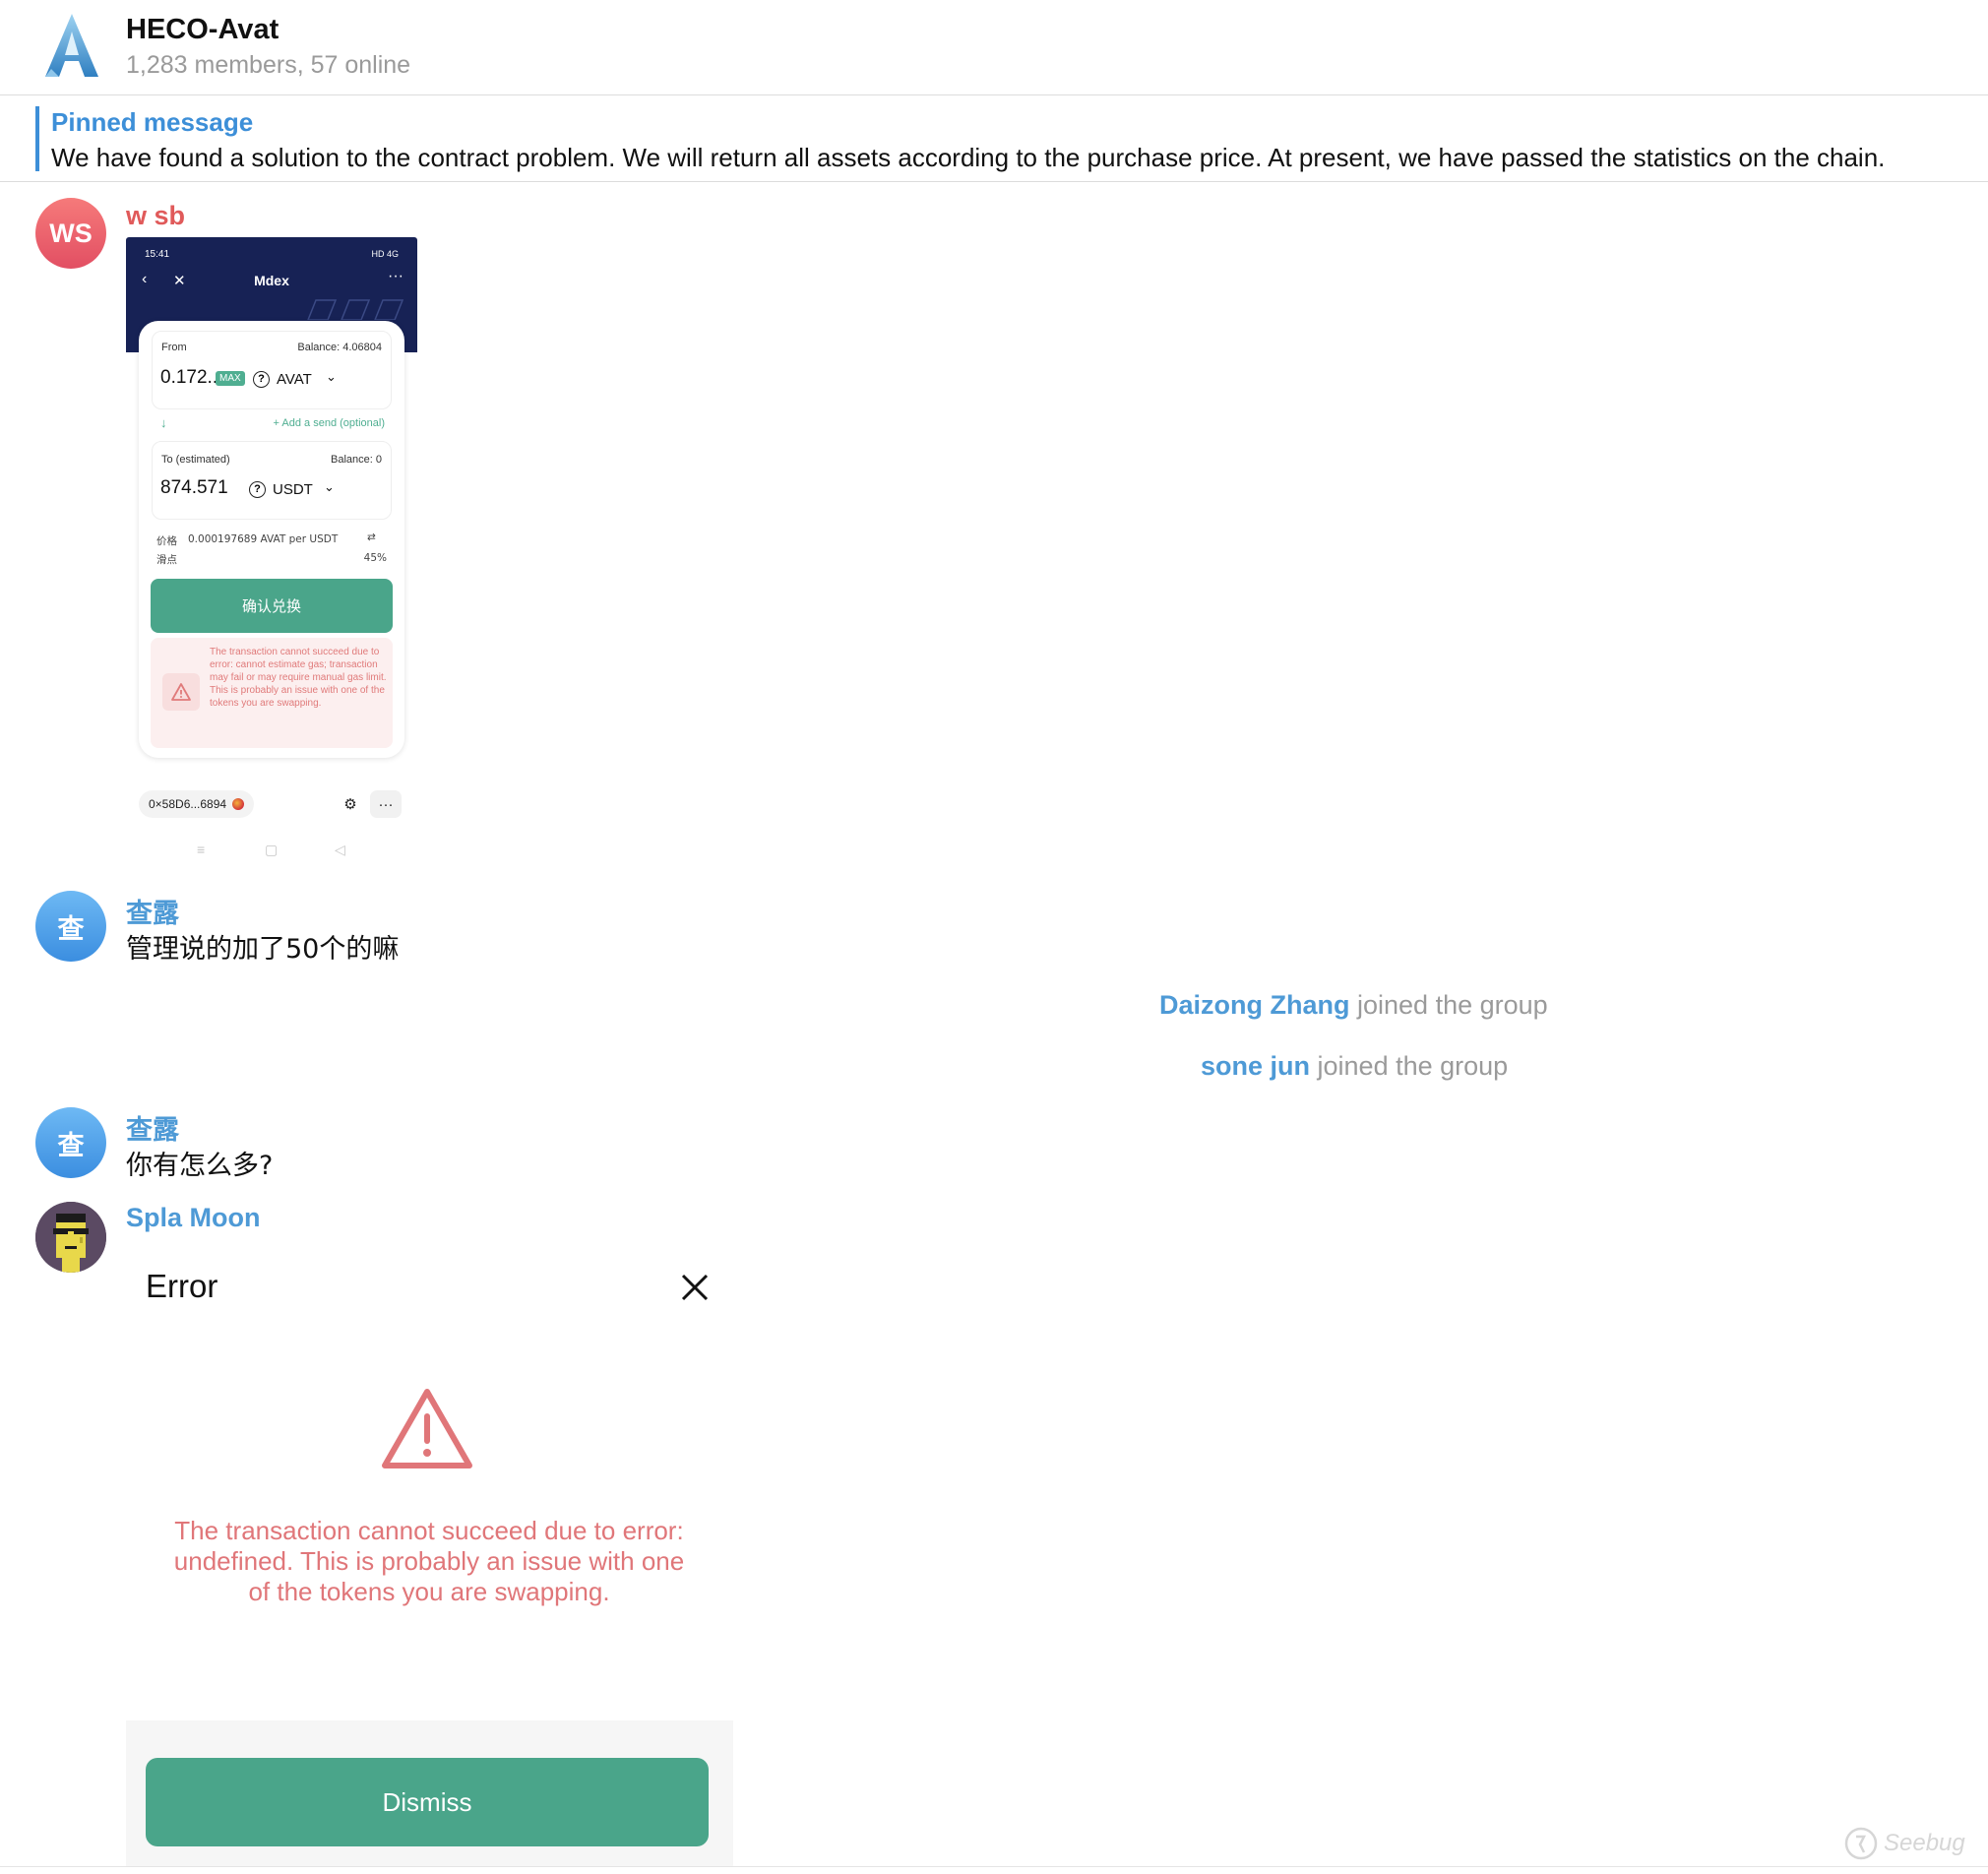 This screenshot has height=1874, width=1988. I want to click on member-link: sone jun, so click(1256, 1066).